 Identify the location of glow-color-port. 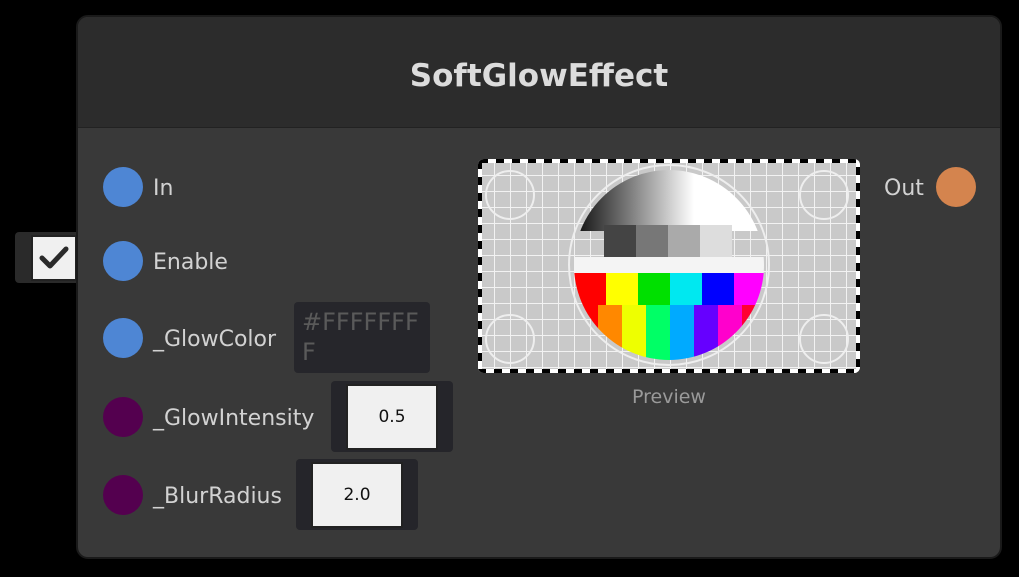
(123, 338).